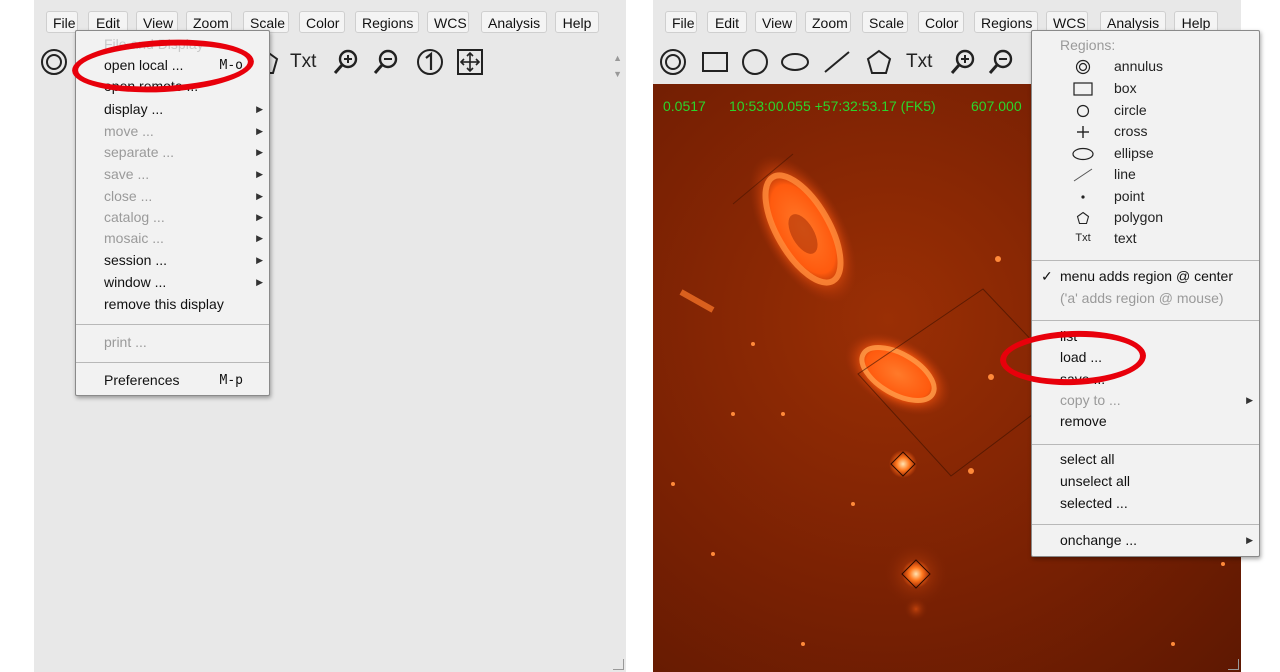 The width and height of the screenshot is (1280, 672). I want to click on separate-item: separate ... ▶, so click(172, 152).